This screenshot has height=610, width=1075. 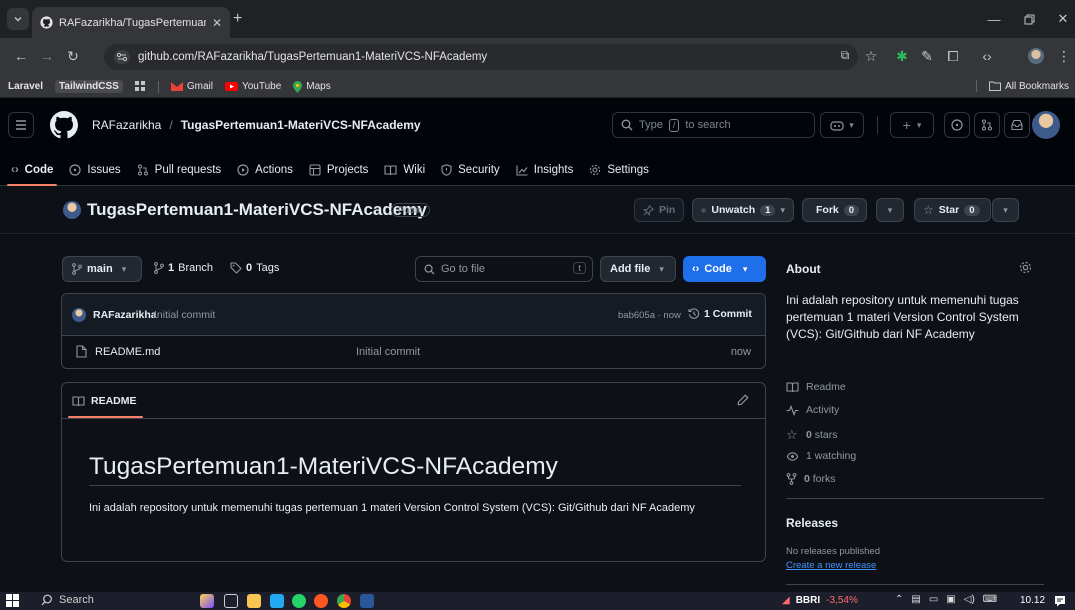 What do you see at coordinates (842, 125) in the screenshot?
I see `copilot-button: ▾` at bounding box center [842, 125].